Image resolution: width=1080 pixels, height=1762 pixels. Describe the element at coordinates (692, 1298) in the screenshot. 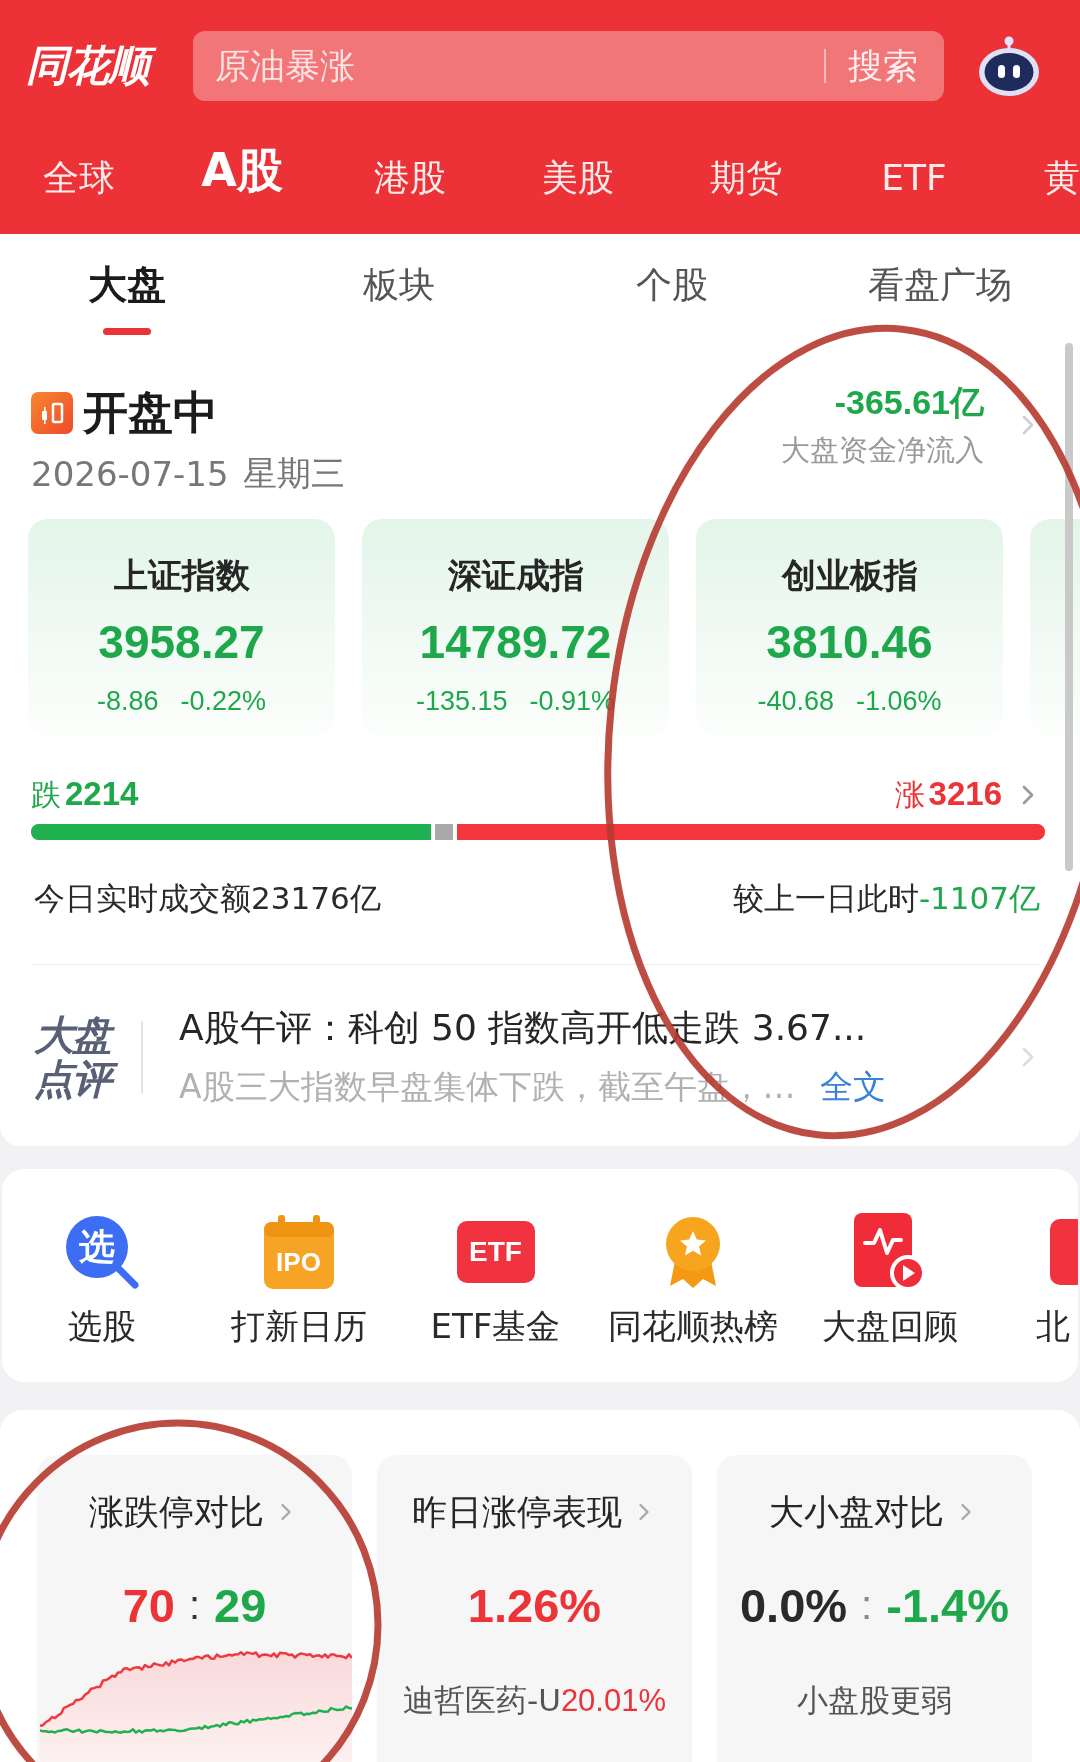

I see `shortcut-button: 同花顺热榜` at that location.